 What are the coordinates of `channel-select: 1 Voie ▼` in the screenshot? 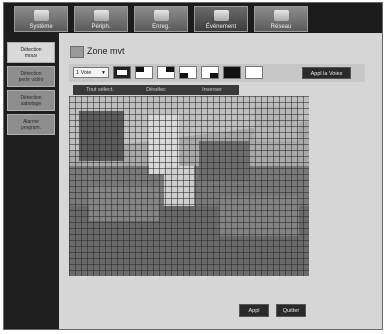 It's located at (91, 72).